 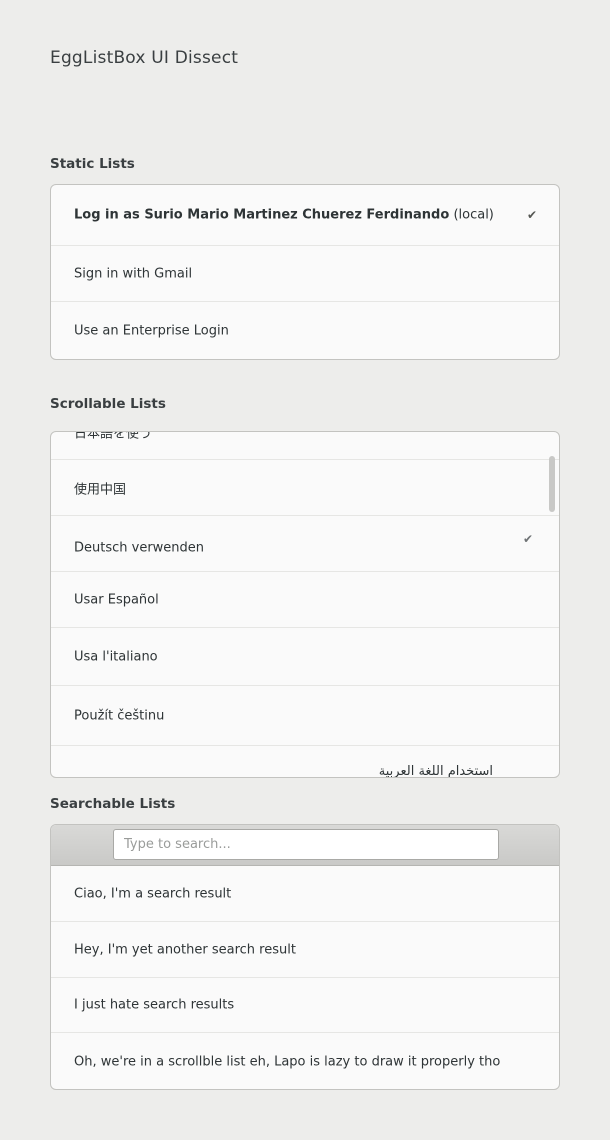 I want to click on scrollable-list-row-arabic: استخدام اللغة العربية, so click(x=305, y=762).